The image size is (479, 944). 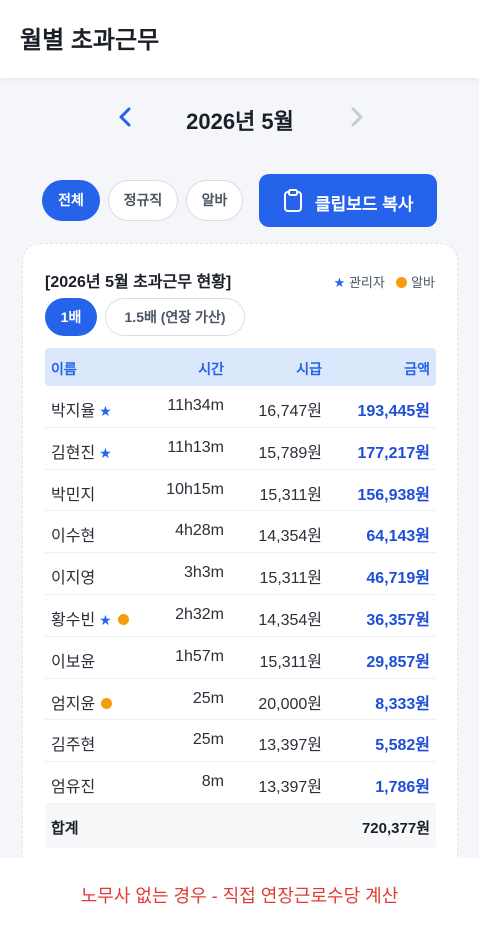 What do you see at coordinates (195, 405) in the screenshot?
I see `row-hours: 11h34m` at bounding box center [195, 405].